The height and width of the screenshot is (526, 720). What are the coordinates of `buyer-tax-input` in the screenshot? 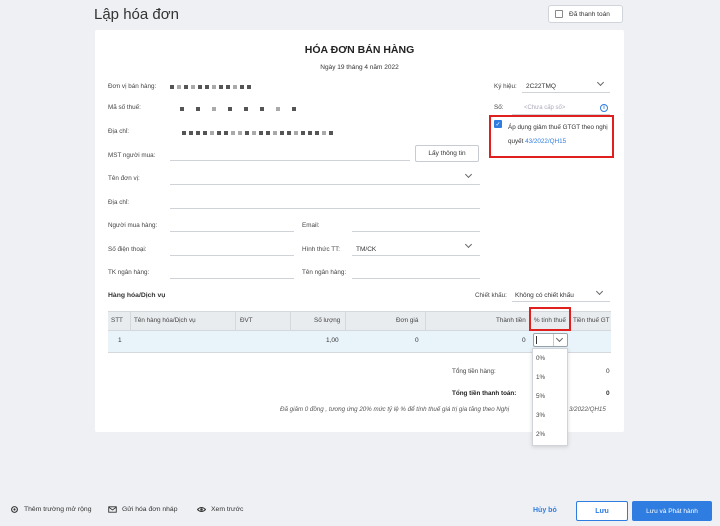 It's located at (290, 160).